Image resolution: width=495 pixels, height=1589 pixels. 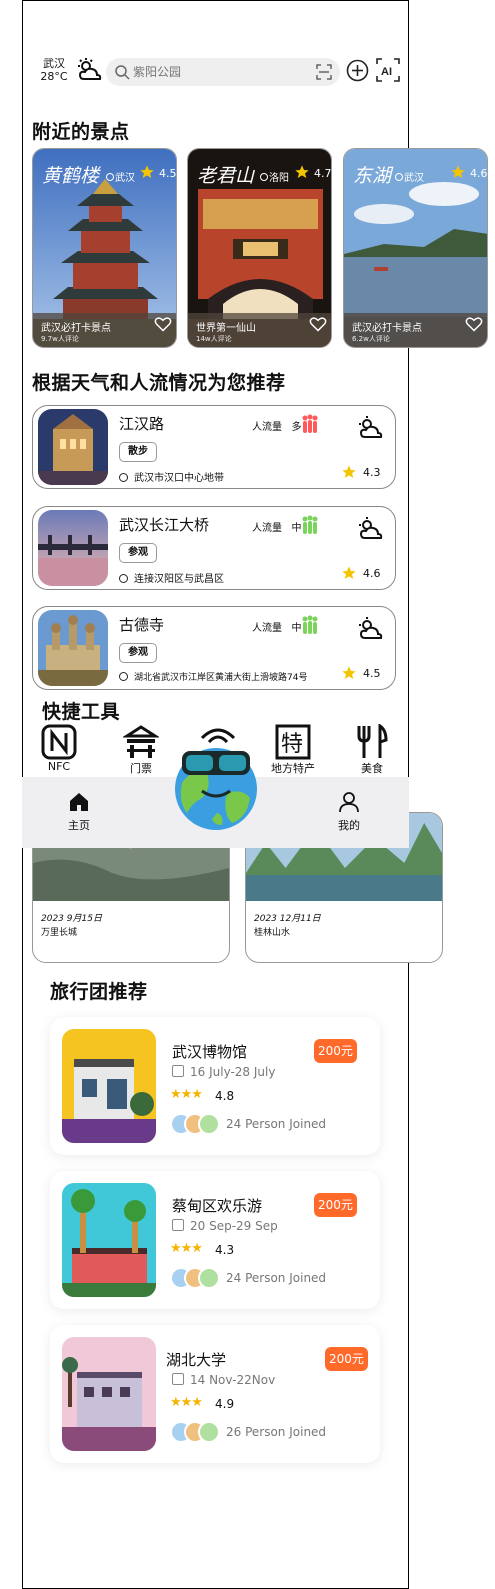 What do you see at coordinates (54, 76) in the screenshot?
I see `temperature-label: 28°C` at bounding box center [54, 76].